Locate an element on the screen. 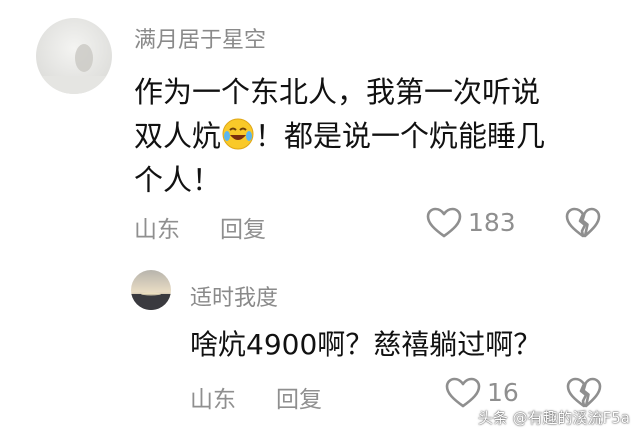 This screenshot has width=640, height=436. reply-like-count: 16 is located at coordinates (503, 392).